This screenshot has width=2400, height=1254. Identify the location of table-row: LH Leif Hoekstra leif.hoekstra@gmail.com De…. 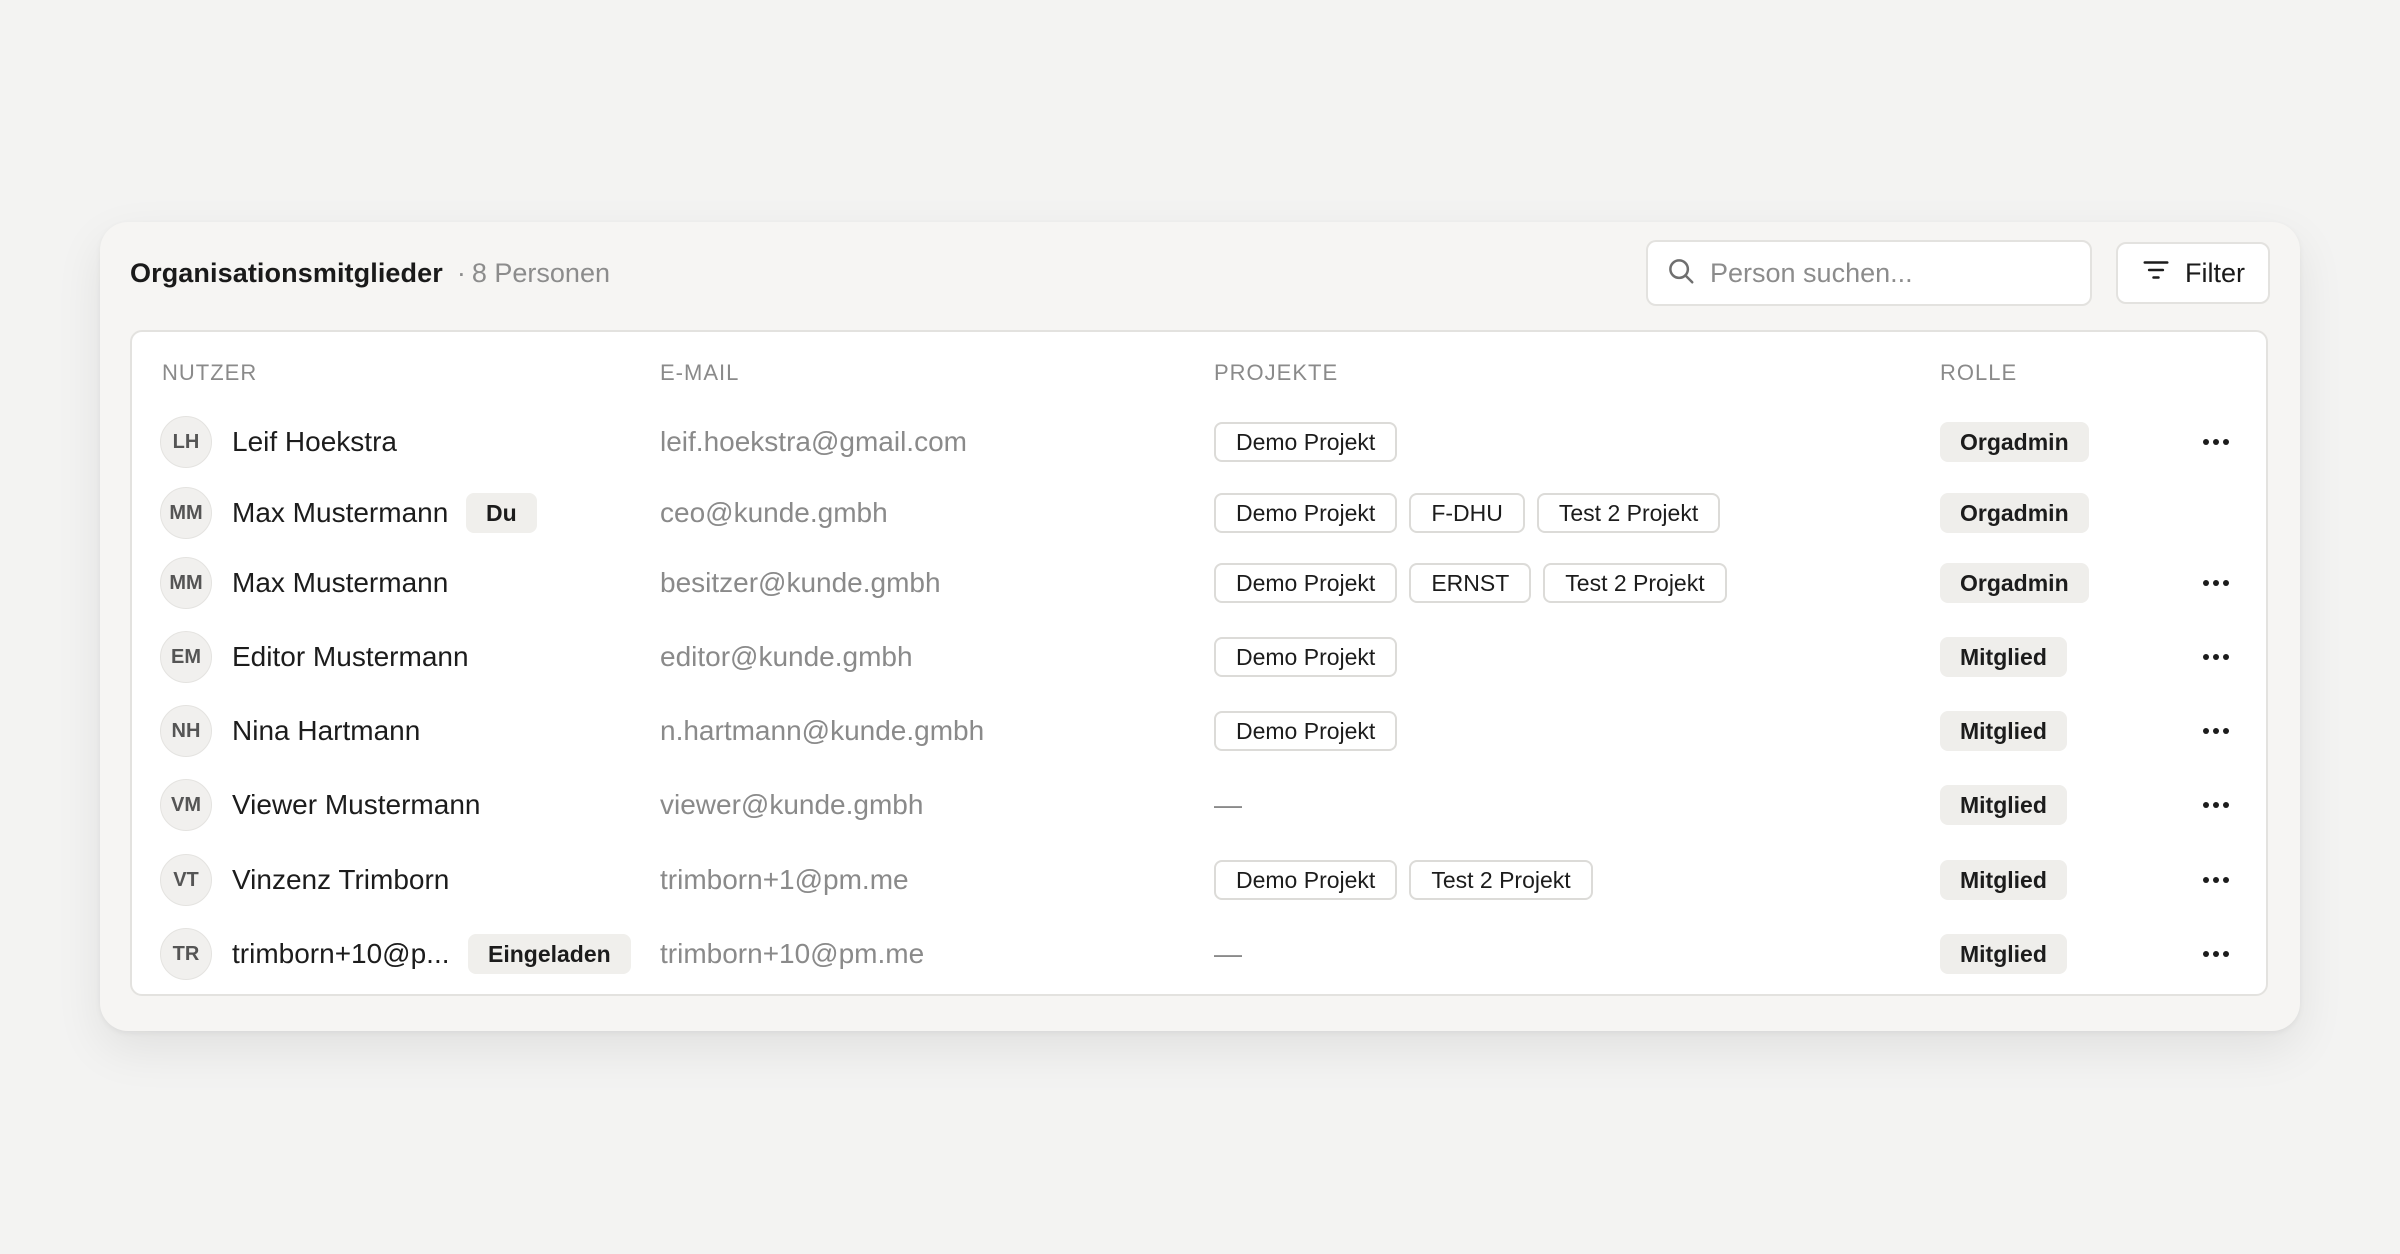
(1199, 442).